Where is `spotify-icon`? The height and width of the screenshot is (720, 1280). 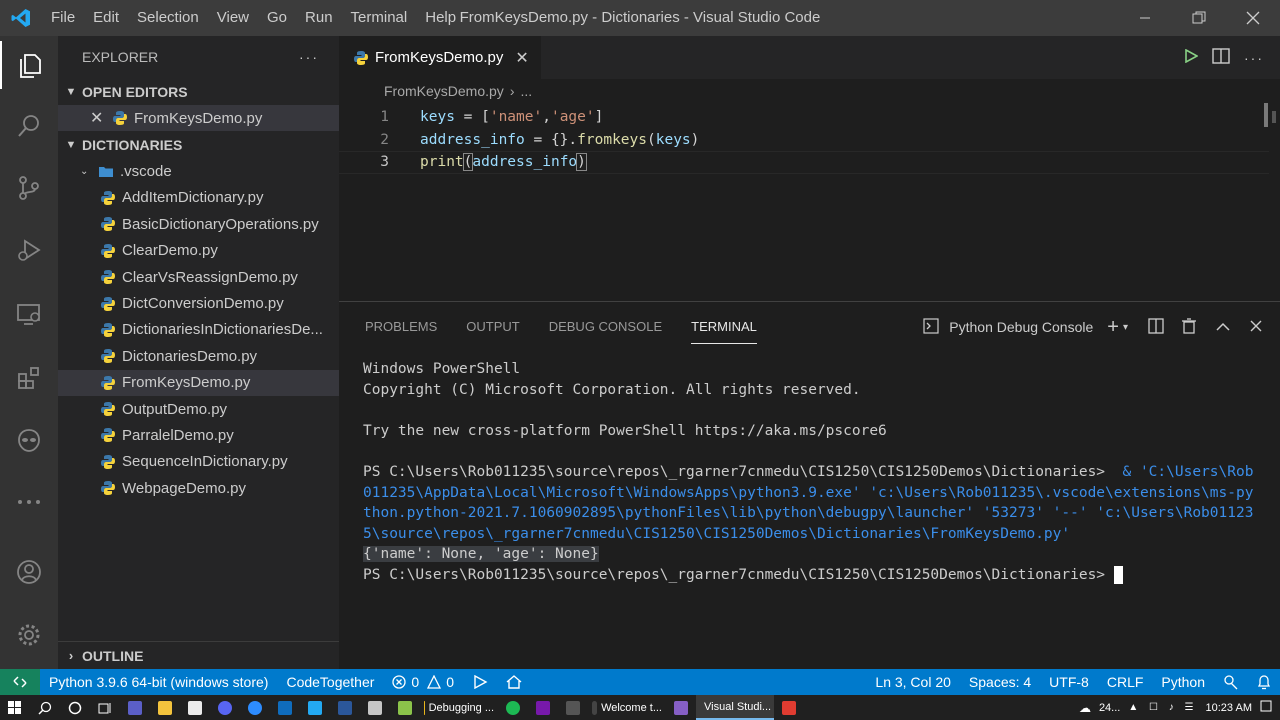
spotify-icon is located at coordinates (513, 707).